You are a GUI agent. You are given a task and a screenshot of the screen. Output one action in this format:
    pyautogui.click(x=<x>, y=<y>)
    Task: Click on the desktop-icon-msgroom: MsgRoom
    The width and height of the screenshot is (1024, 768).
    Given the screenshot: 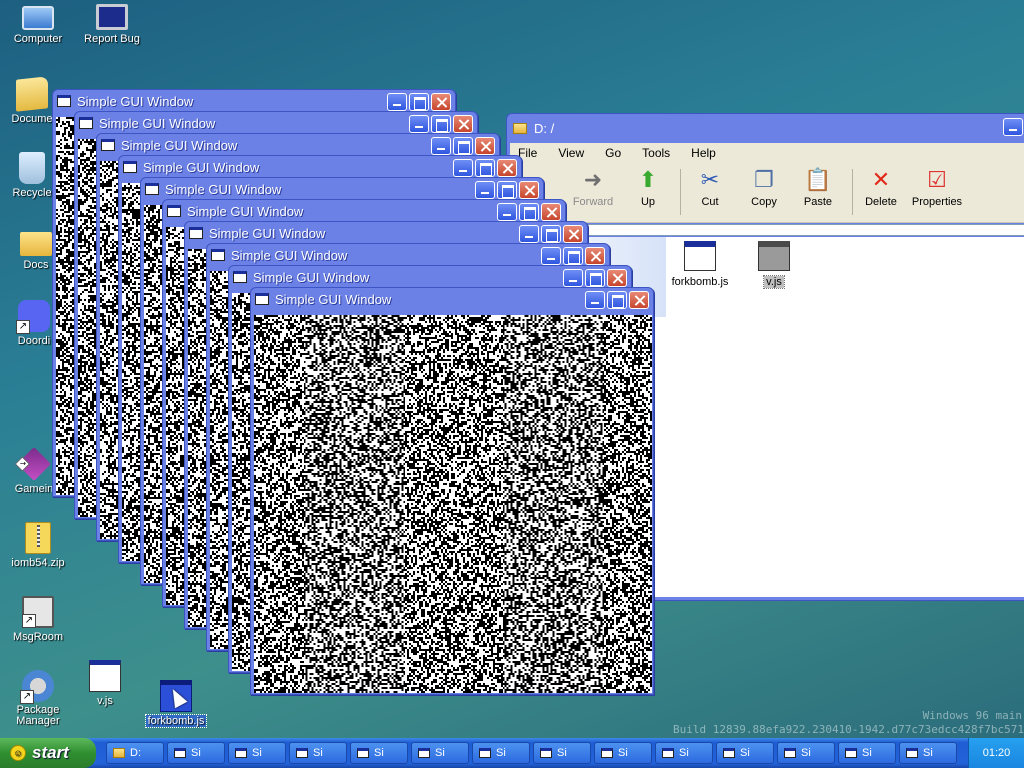 What is the action you would take?
    pyautogui.click(x=38, y=619)
    